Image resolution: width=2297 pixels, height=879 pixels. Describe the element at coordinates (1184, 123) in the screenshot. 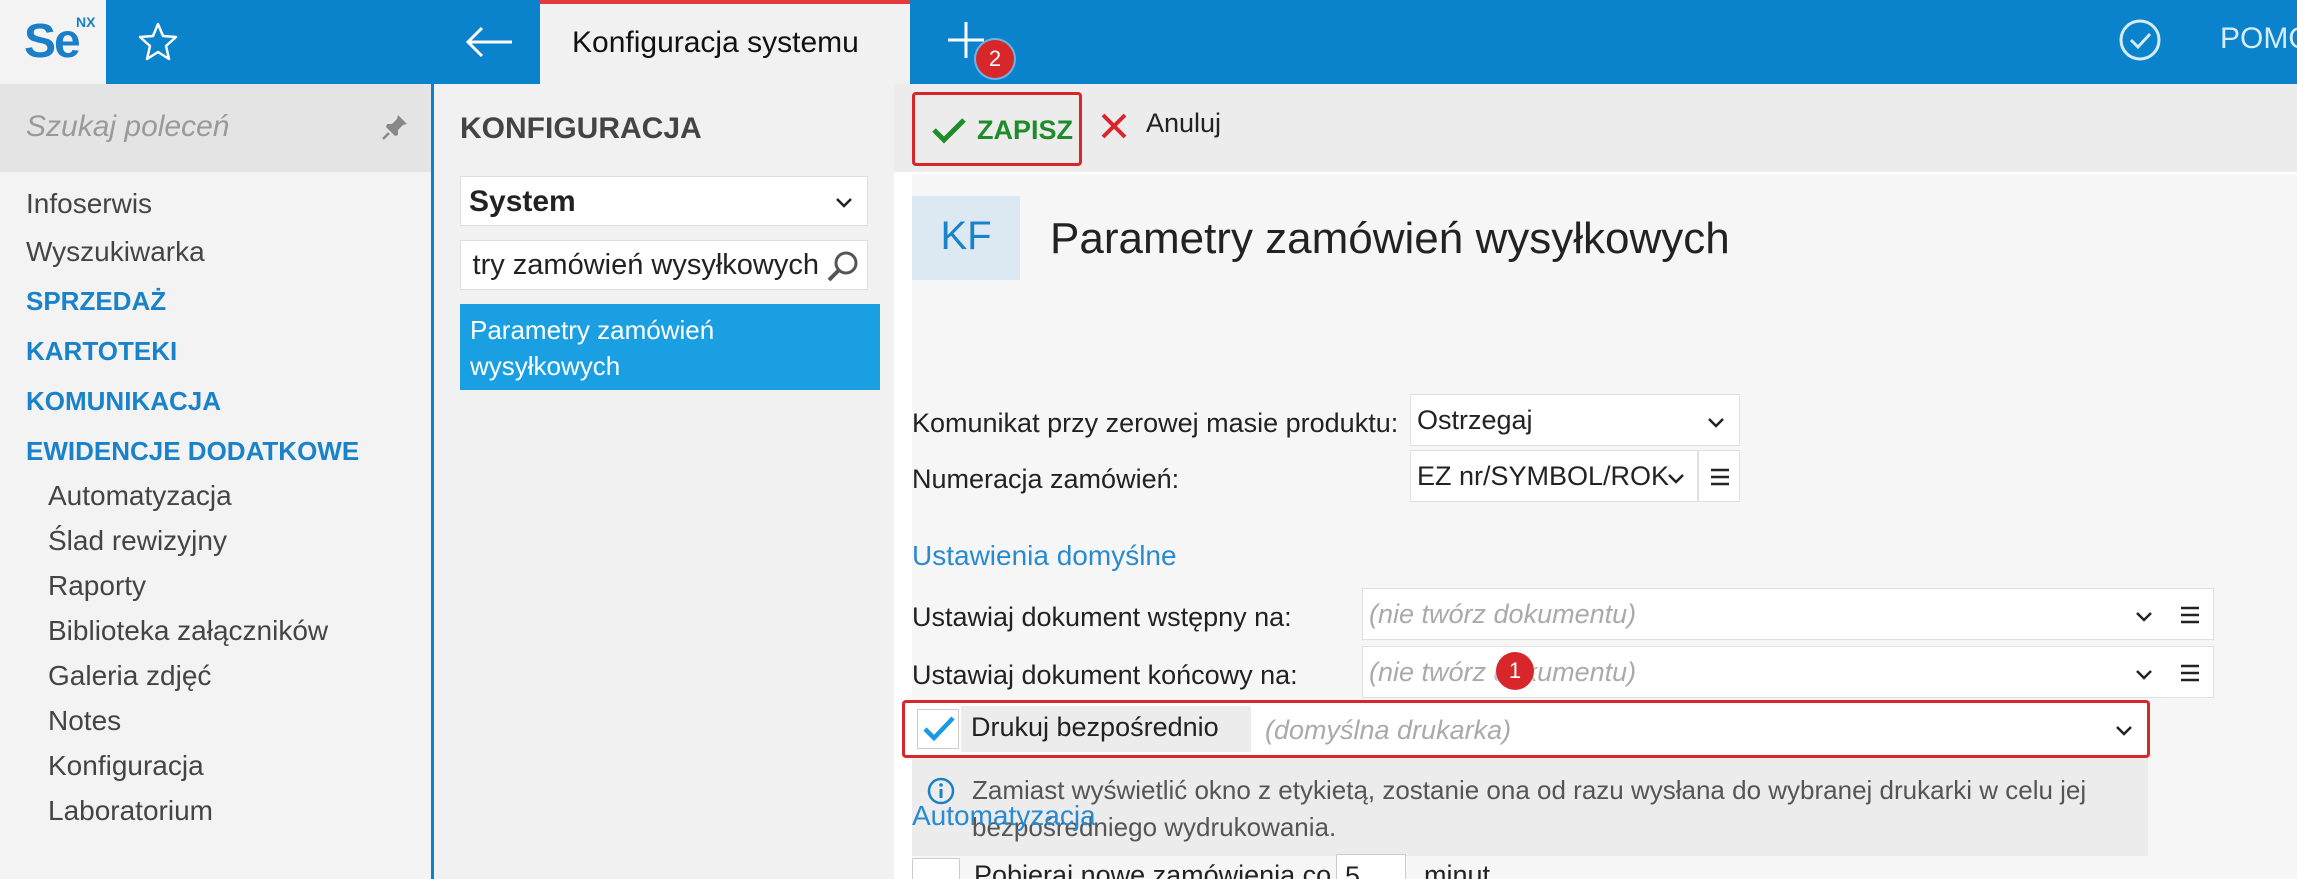

I see `cancel-button-label: Anuluj` at that location.